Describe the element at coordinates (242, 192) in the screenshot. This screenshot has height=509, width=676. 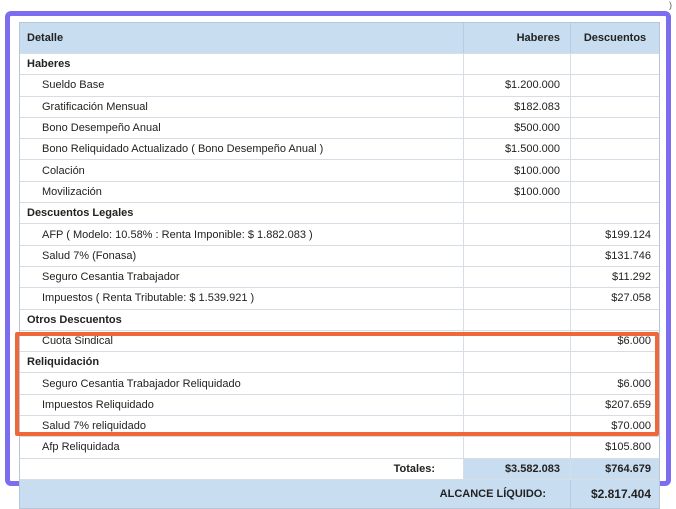
I see `row-label: Movilización` at that location.